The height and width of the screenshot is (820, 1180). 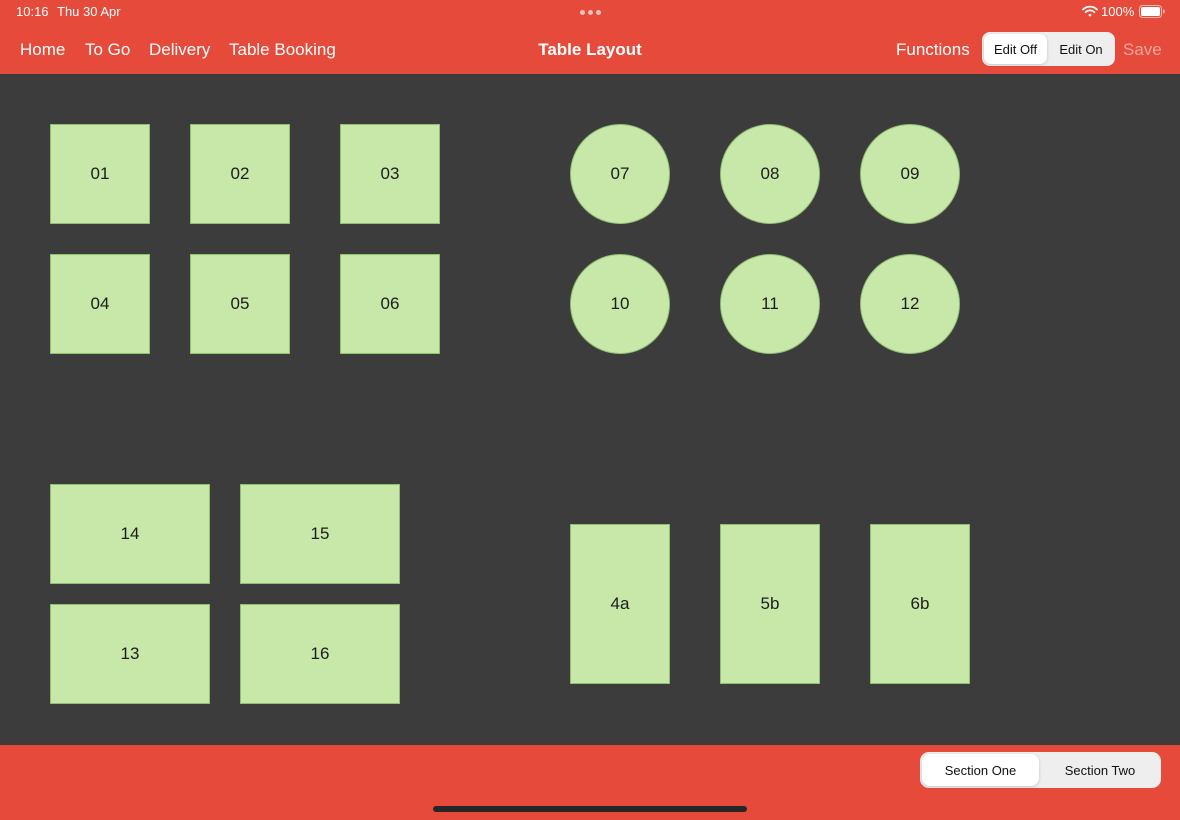 What do you see at coordinates (282, 50) in the screenshot?
I see `nav-table-booking: Table Booking` at bounding box center [282, 50].